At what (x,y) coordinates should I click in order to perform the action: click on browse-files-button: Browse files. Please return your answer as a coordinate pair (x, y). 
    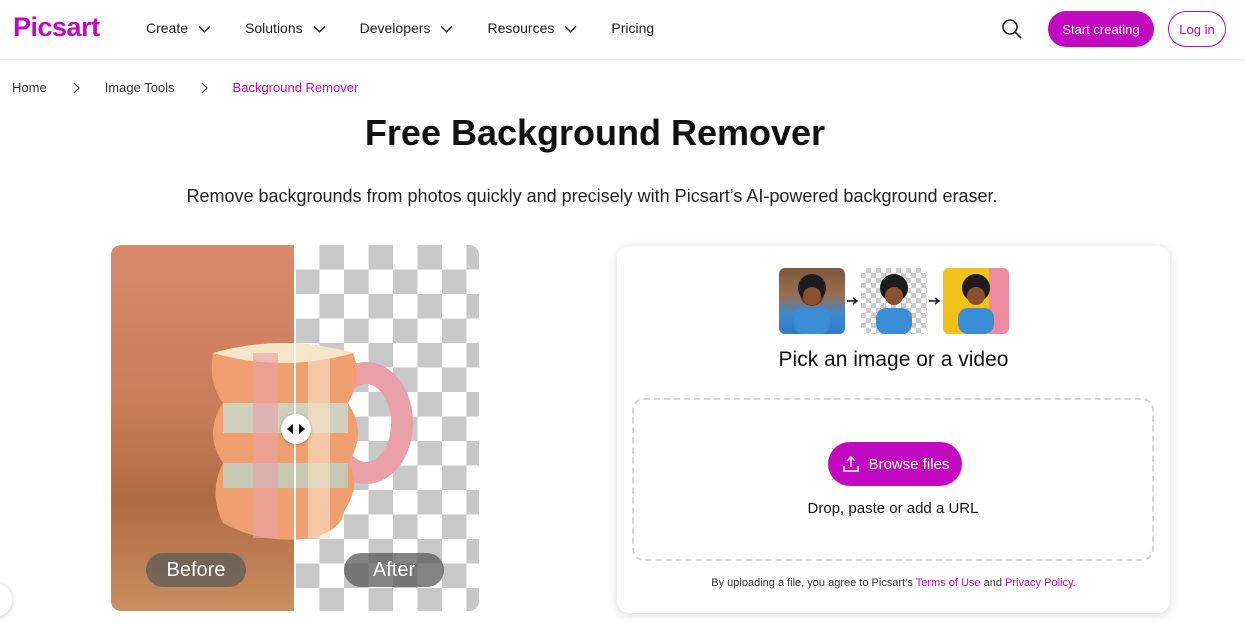
    Looking at the image, I should click on (895, 464).